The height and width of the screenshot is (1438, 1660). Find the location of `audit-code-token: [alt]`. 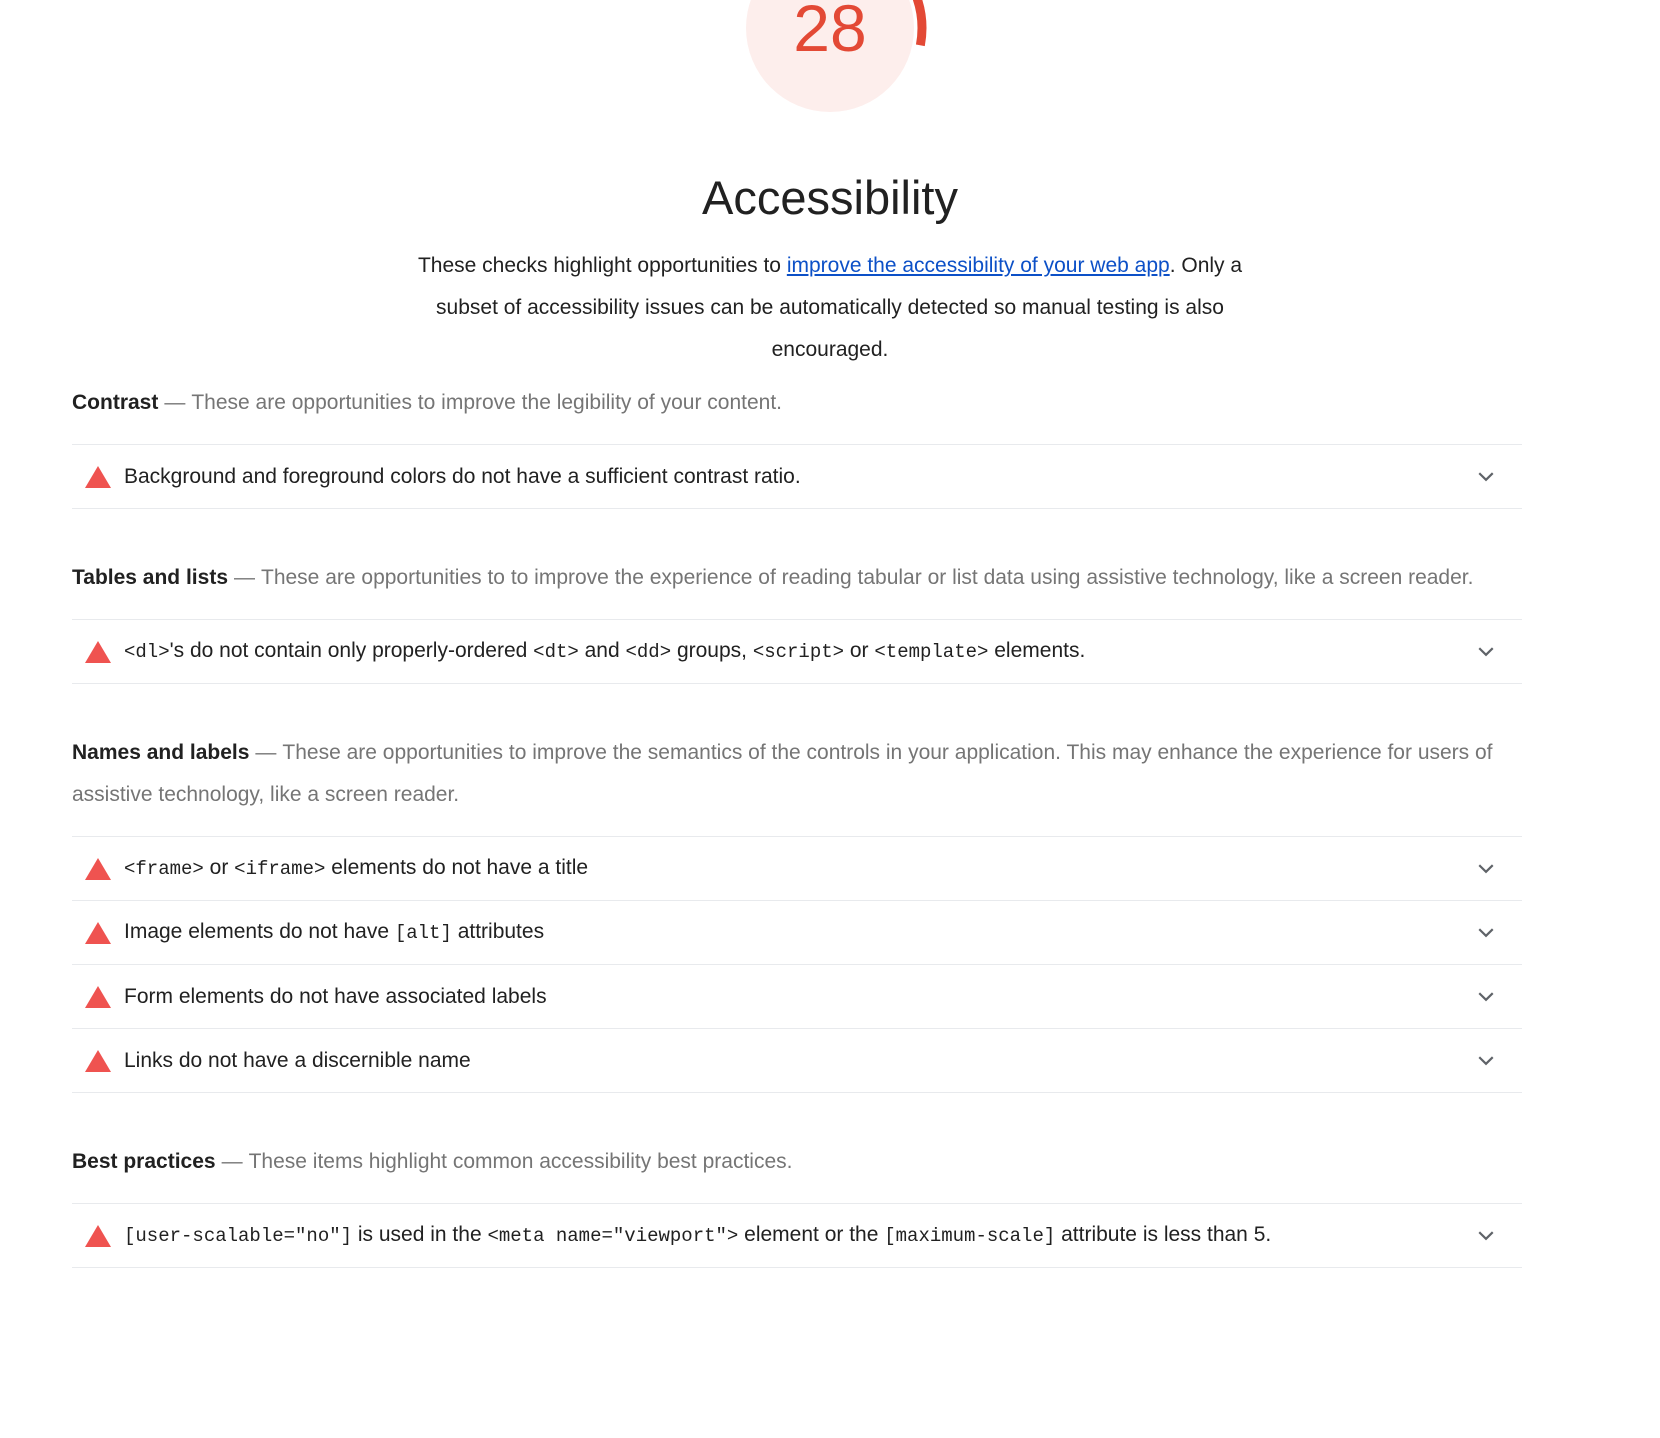

audit-code-token: [alt] is located at coordinates (423, 933).